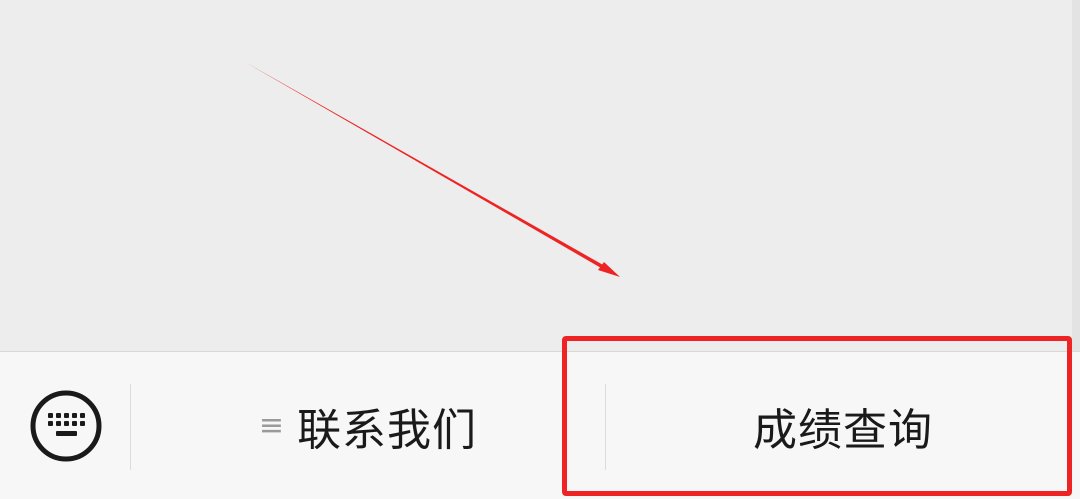 This screenshot has width=1080, height=499. What do you see at coordinates (1076, 175) in the screenshot?
I see `scroll-edge` at bounding box center [1076, 175].